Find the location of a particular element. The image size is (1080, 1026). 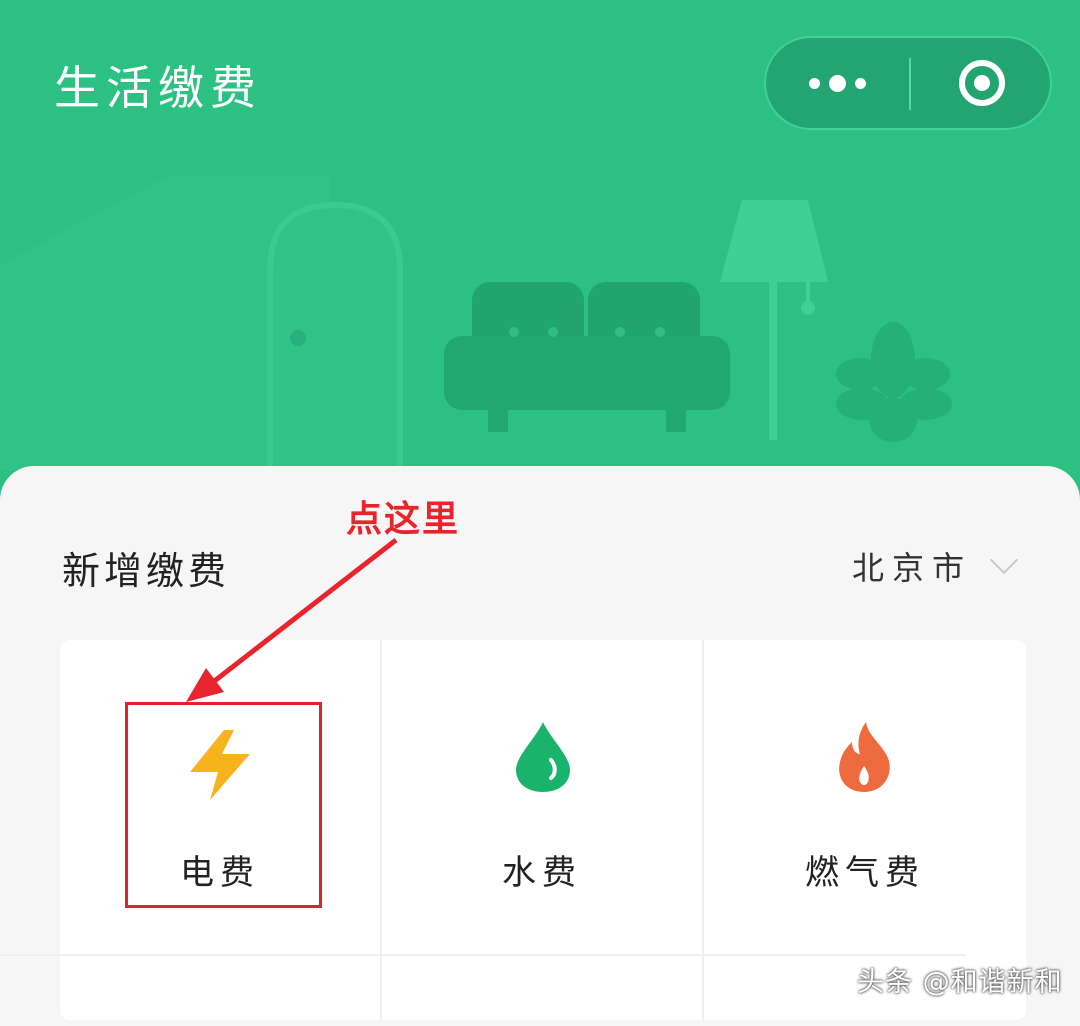

service-water: 水费 is located at coordinates (542, 797).